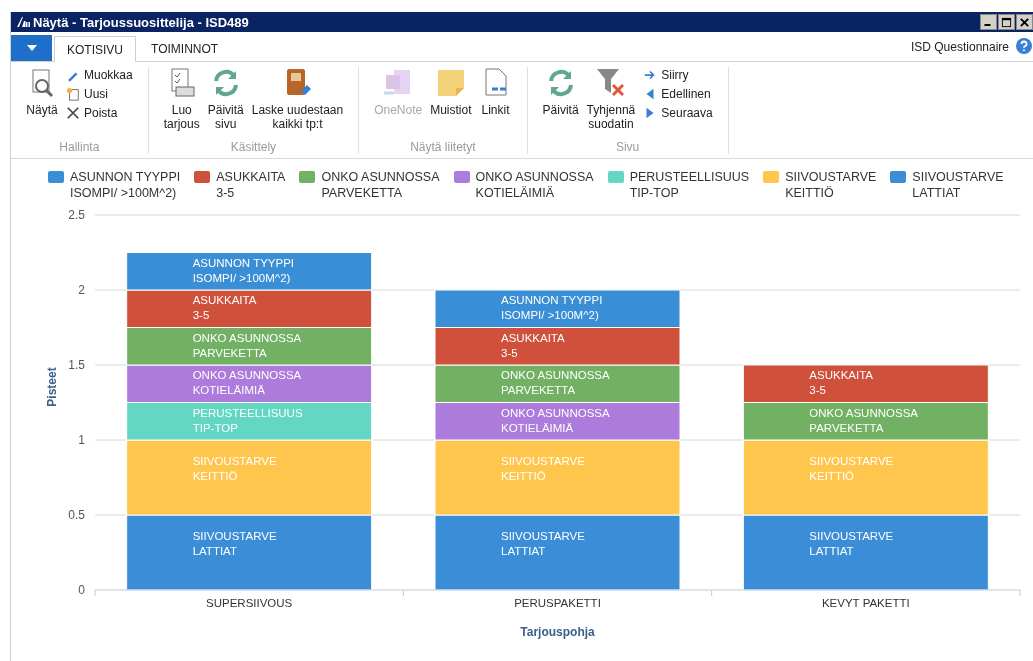  Describe the element at coordinates (610, 83) in the screenshot. I see `funnel-cross-icon` at that location.